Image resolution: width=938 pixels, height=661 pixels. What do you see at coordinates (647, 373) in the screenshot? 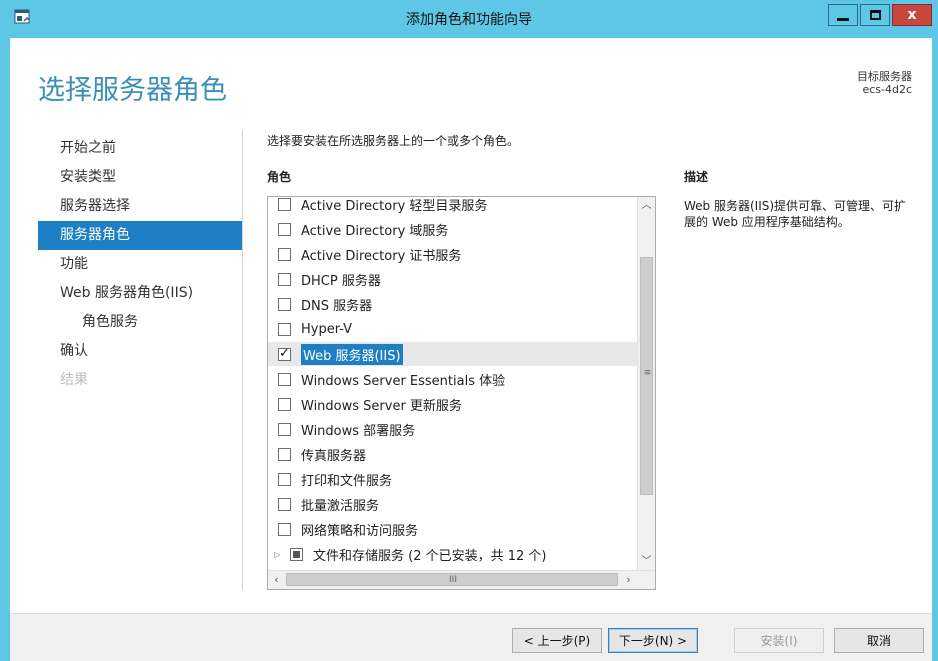
I see `scroll-grip-icon: ≡` at bounding box center [647, 373].